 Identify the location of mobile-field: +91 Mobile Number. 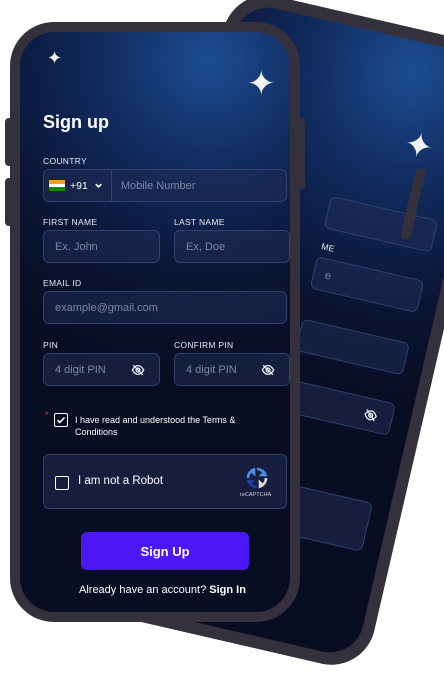
(165, 185).